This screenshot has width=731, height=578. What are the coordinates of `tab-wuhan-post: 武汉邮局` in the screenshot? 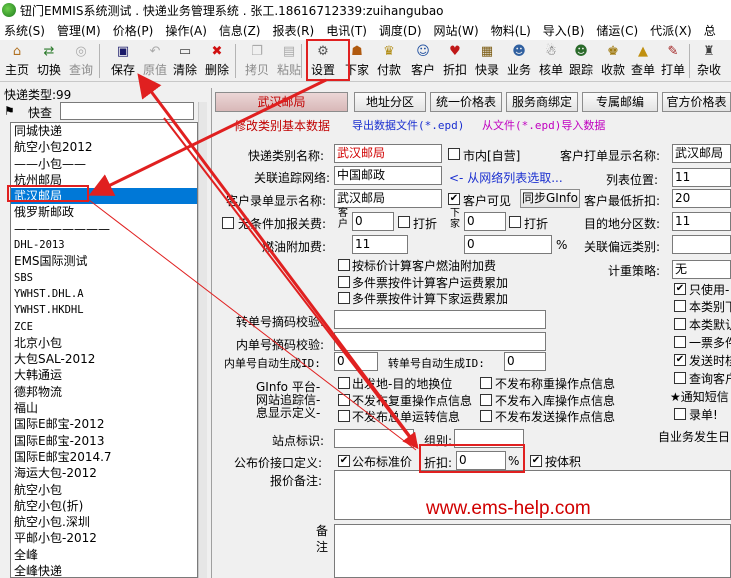 It's located at (281, 102).